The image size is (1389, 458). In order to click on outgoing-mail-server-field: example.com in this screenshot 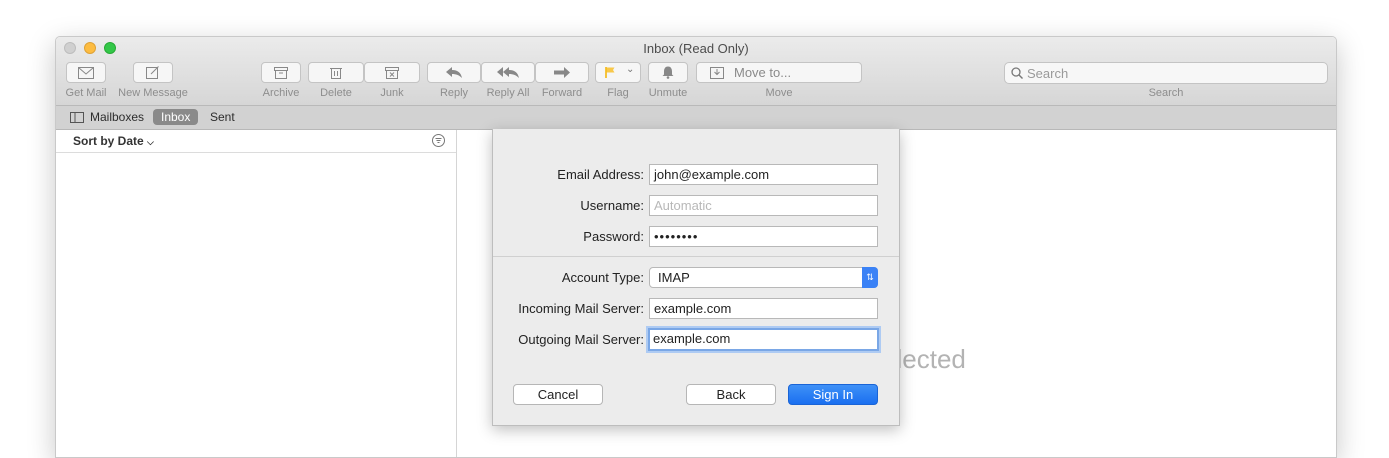, I will do `click(763, 339)`.